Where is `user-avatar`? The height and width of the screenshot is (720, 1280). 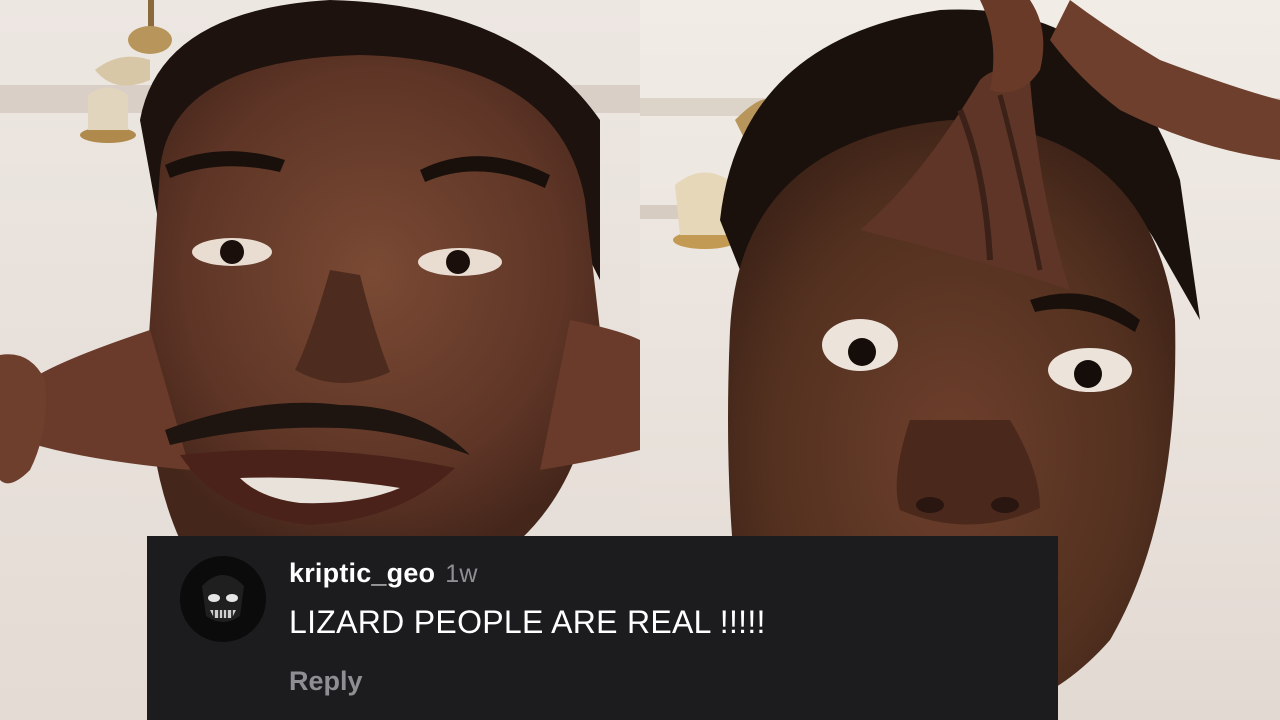
user-avatar is located at coordinates (223, 599).